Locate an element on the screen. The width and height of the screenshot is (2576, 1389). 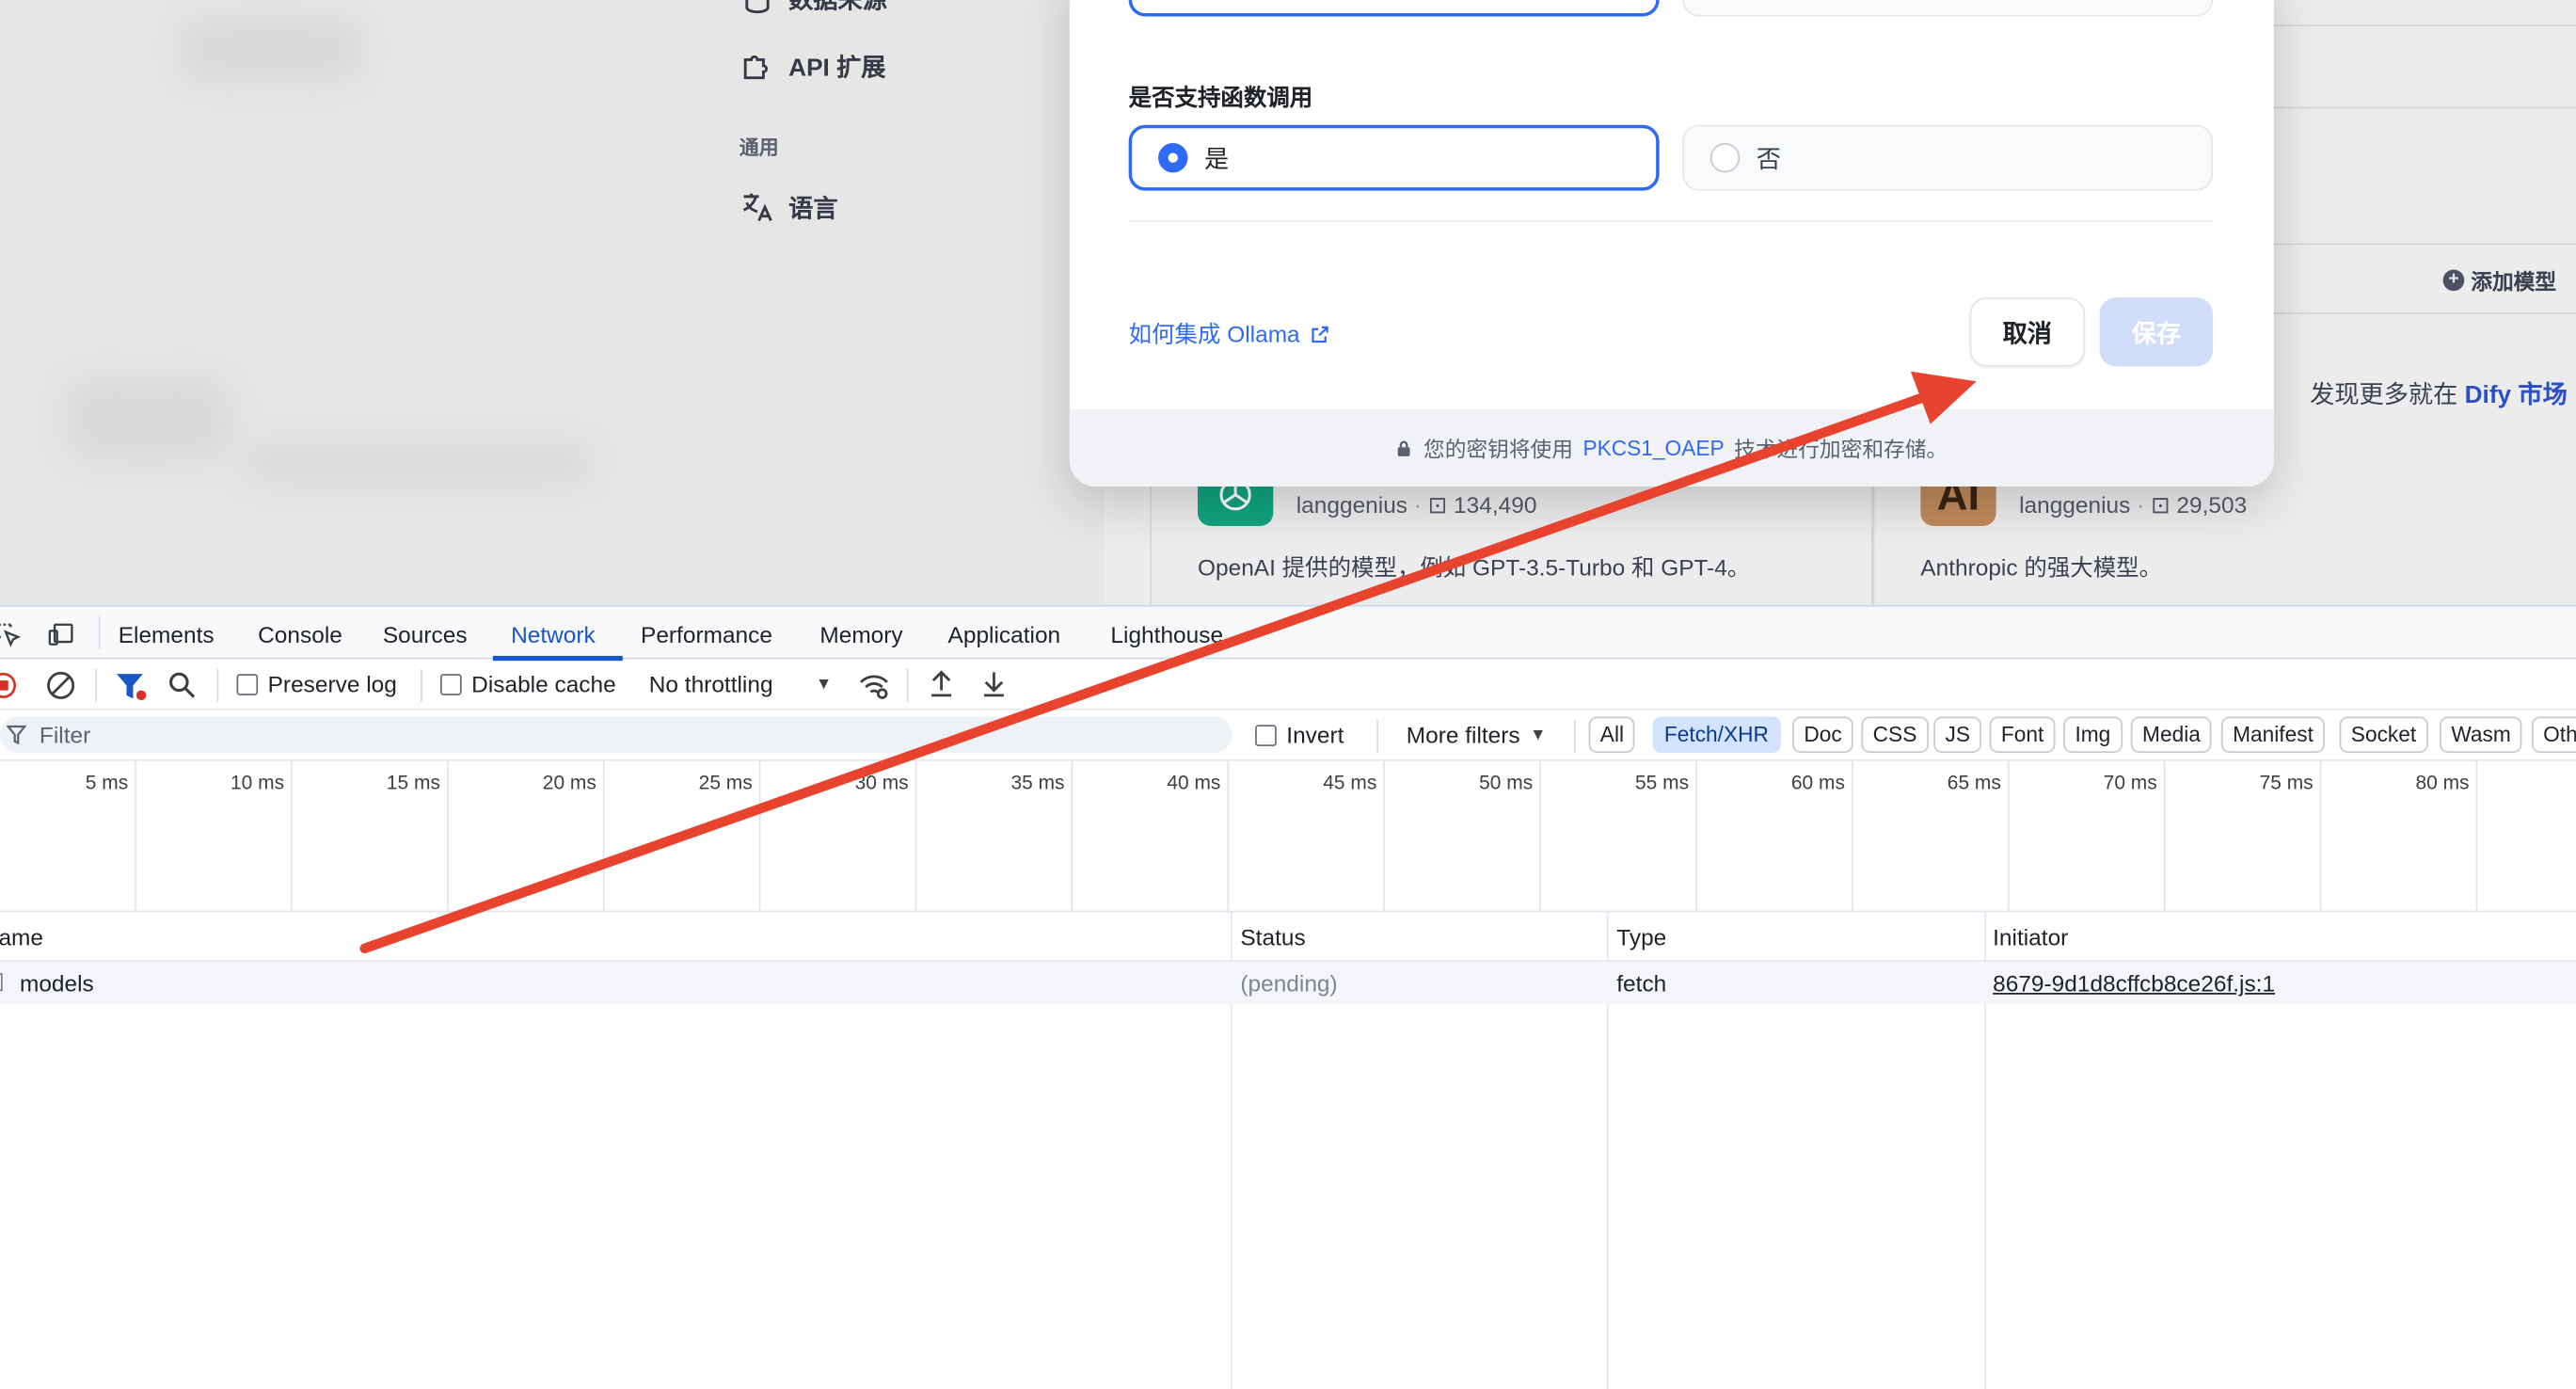
timeline-tick-label: 35 ms is located at coordinates (1038, 782).